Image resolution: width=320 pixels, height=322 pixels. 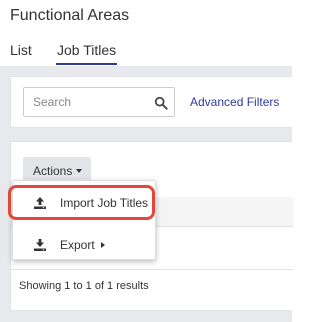 I want to click on menu-item-label: Export, so click(x=77, y=245).